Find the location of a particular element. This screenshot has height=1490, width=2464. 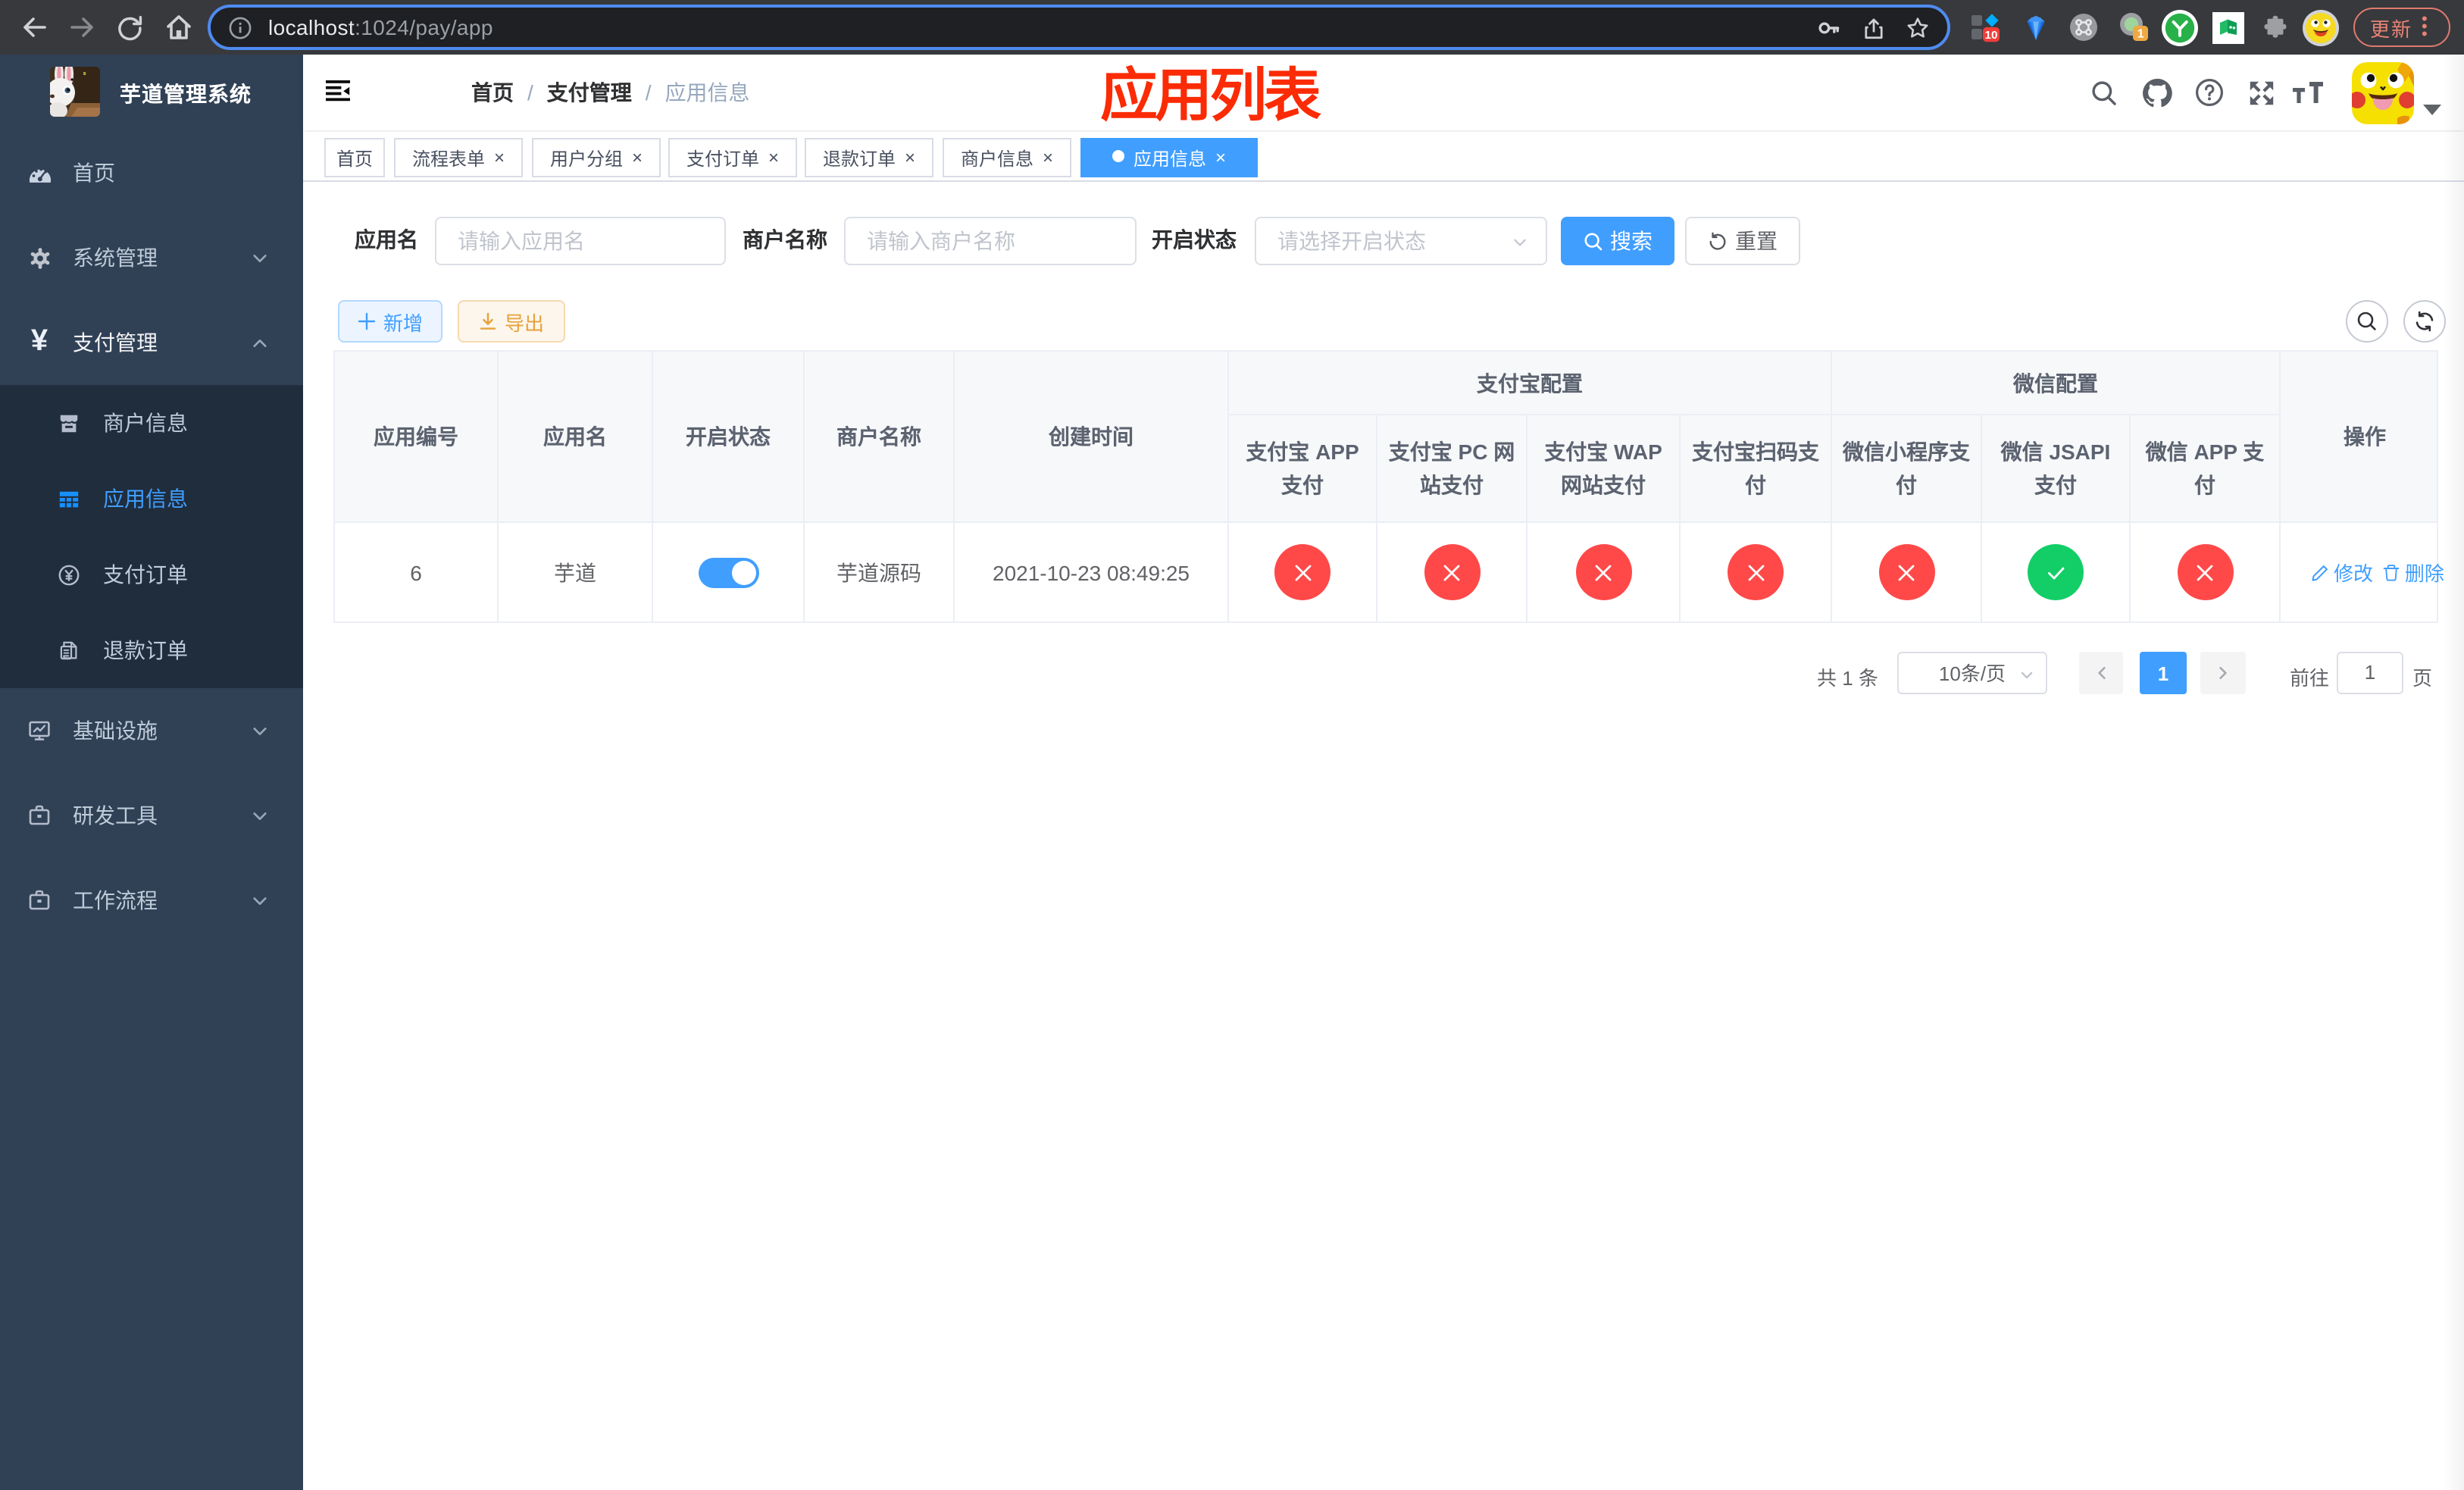

svg-text: 1 is located at coordinates (2140, 35).